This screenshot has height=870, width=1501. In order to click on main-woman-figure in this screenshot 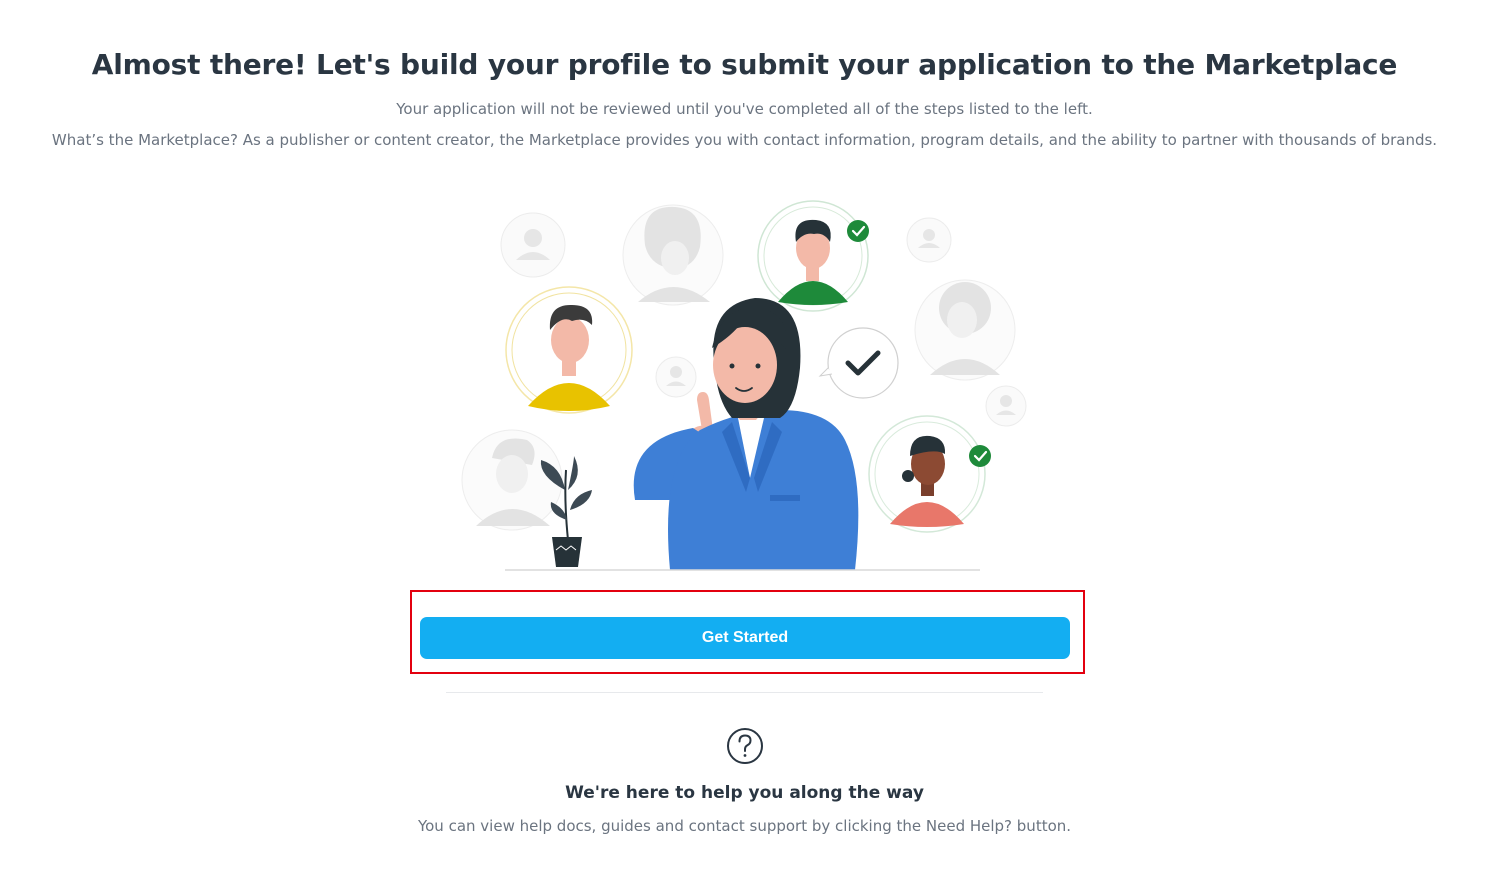, I will do `click(746, 434)`.